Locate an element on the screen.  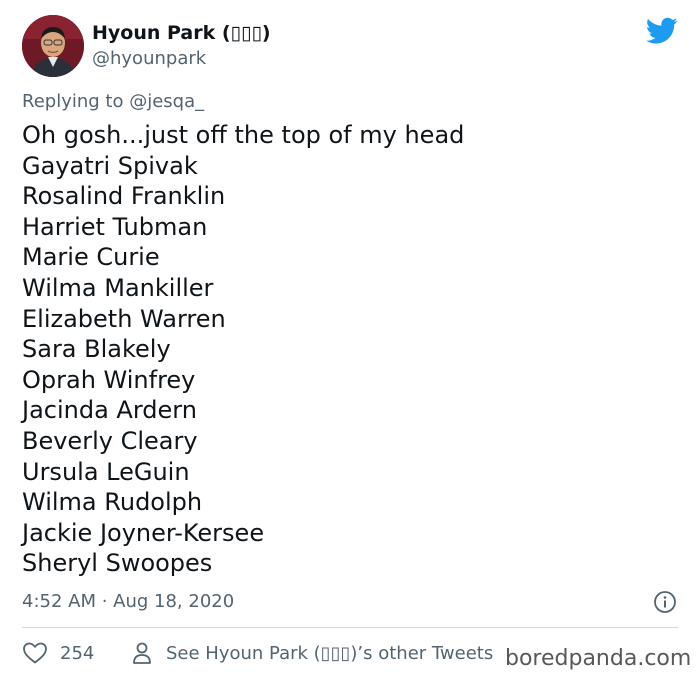
tweet-line: Gayatri Spivak is located at coordinates (110, 165).